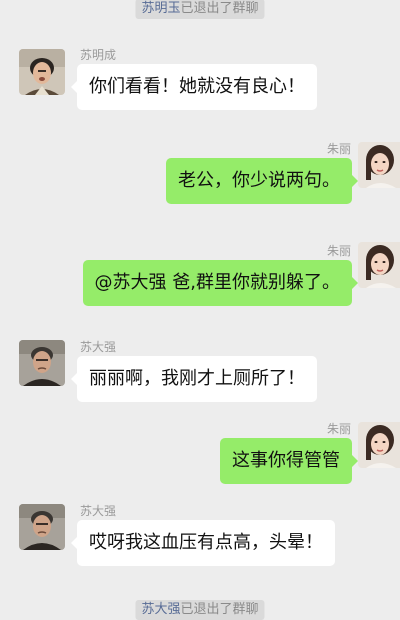 Image resolution: width=400 pixels, height=620 pixels. I want to click on message-bubble: 你们看看！她就没有良心！, so click(194, 87).